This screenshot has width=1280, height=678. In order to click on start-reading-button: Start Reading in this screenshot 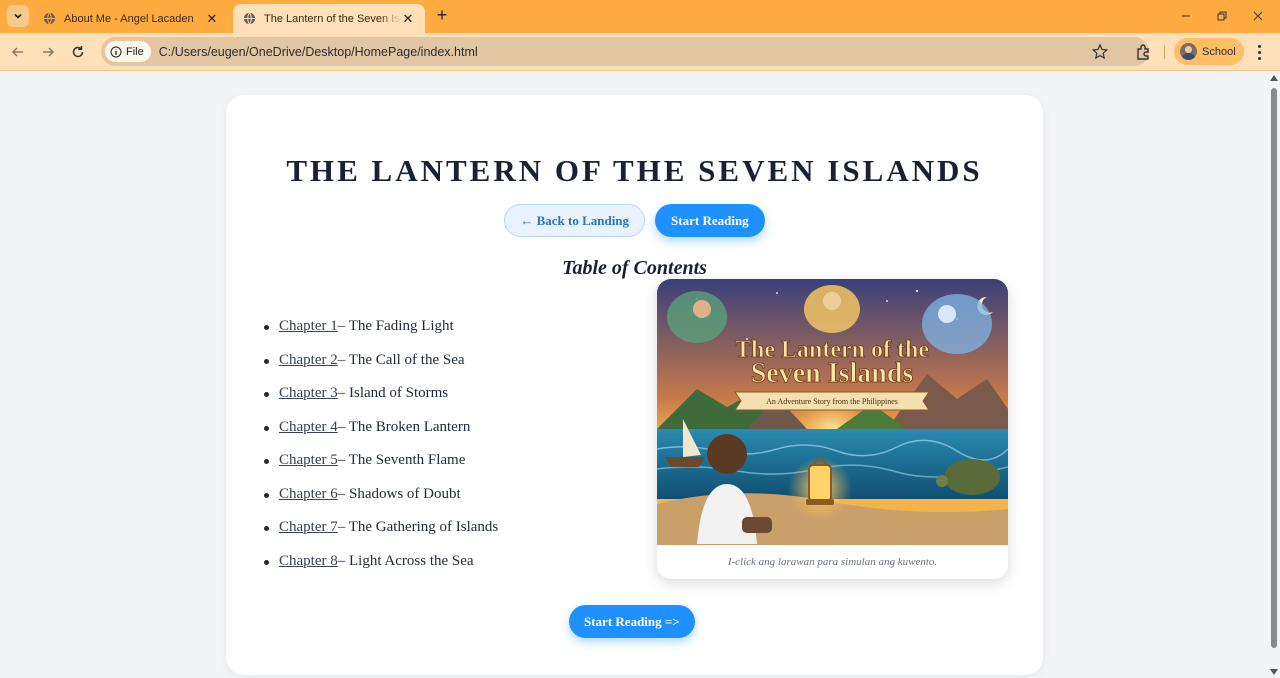, I will do `click(710, 220)`.